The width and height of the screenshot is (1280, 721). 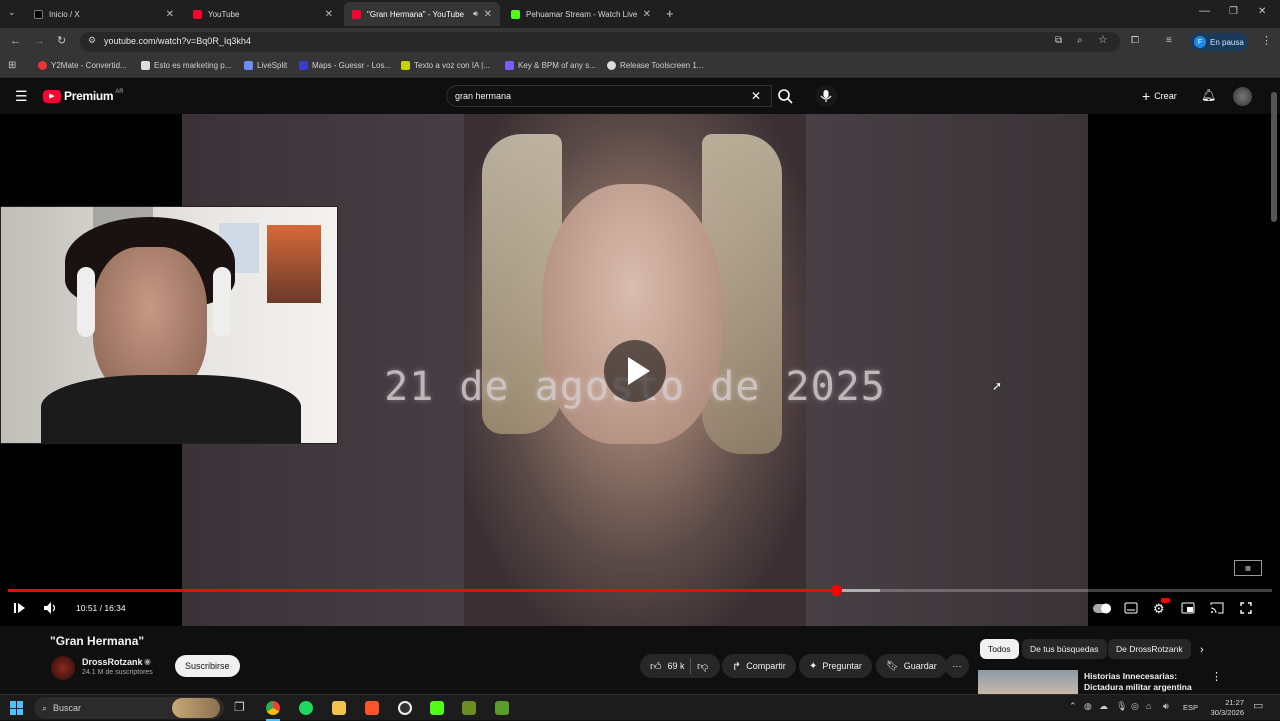 What do you see at coordinates (112, 662) in the screenshot?
I see `channel-name: DrossRotzank` at bounding box center [112, 662].